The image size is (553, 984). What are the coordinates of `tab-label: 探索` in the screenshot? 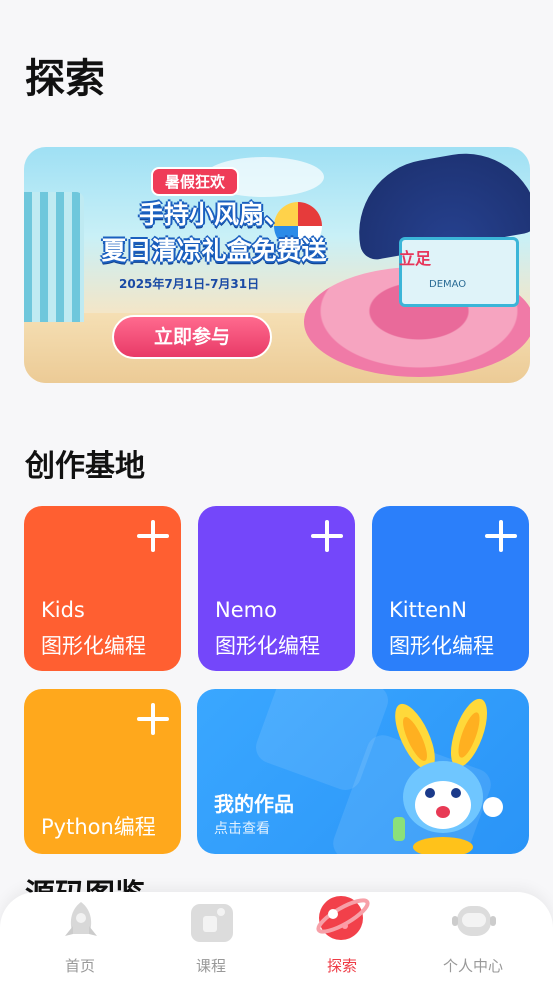 It's located at (341, 966).